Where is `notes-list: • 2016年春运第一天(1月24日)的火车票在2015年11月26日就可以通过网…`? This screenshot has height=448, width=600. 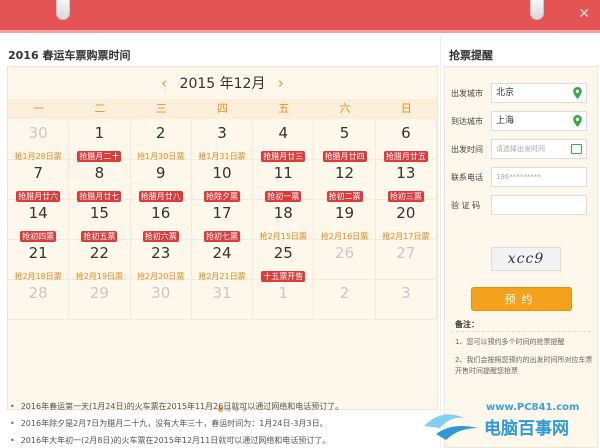 notes-list: • 2016年春运第一天(1月24日)的火车票在2015年11月26日就可以通过网… is located at coordinates (220, 423).